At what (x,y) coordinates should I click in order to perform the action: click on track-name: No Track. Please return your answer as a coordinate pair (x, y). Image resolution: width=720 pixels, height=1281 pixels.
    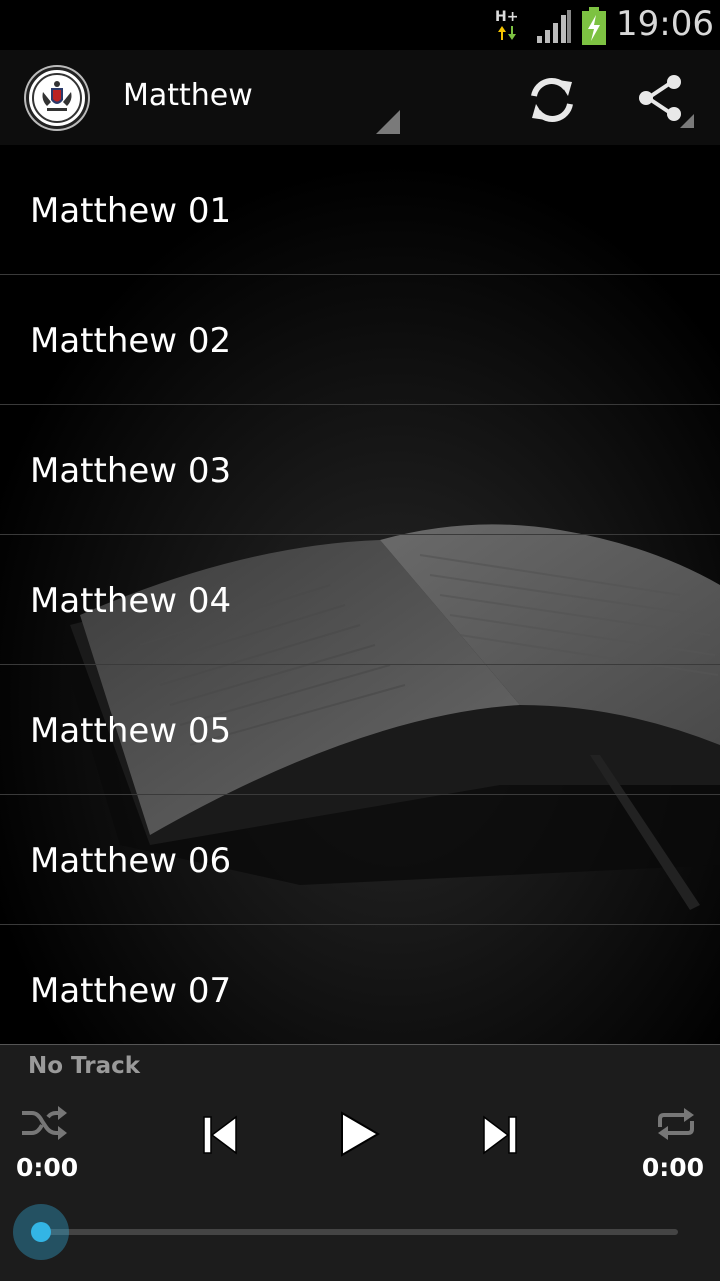
    Looking at the image, I should click on (84, 1066).